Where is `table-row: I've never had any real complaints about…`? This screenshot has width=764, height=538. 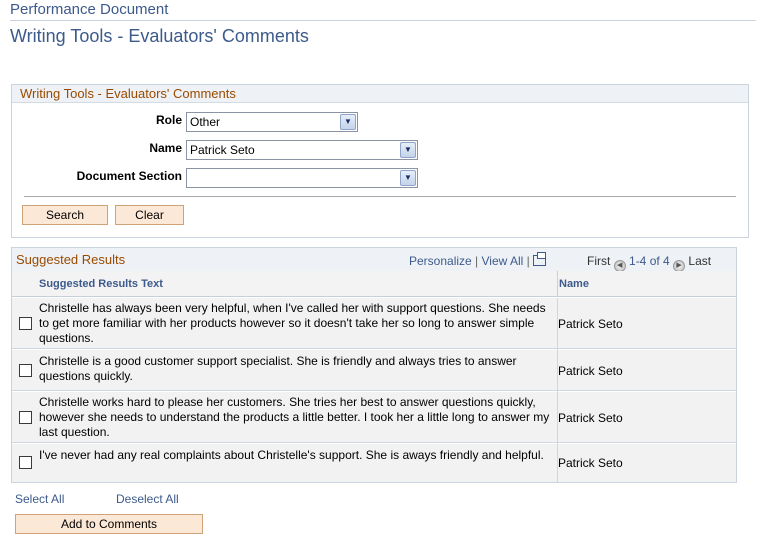
table-row: I've never had any real complaints about… is located at coordinates (374, 463).